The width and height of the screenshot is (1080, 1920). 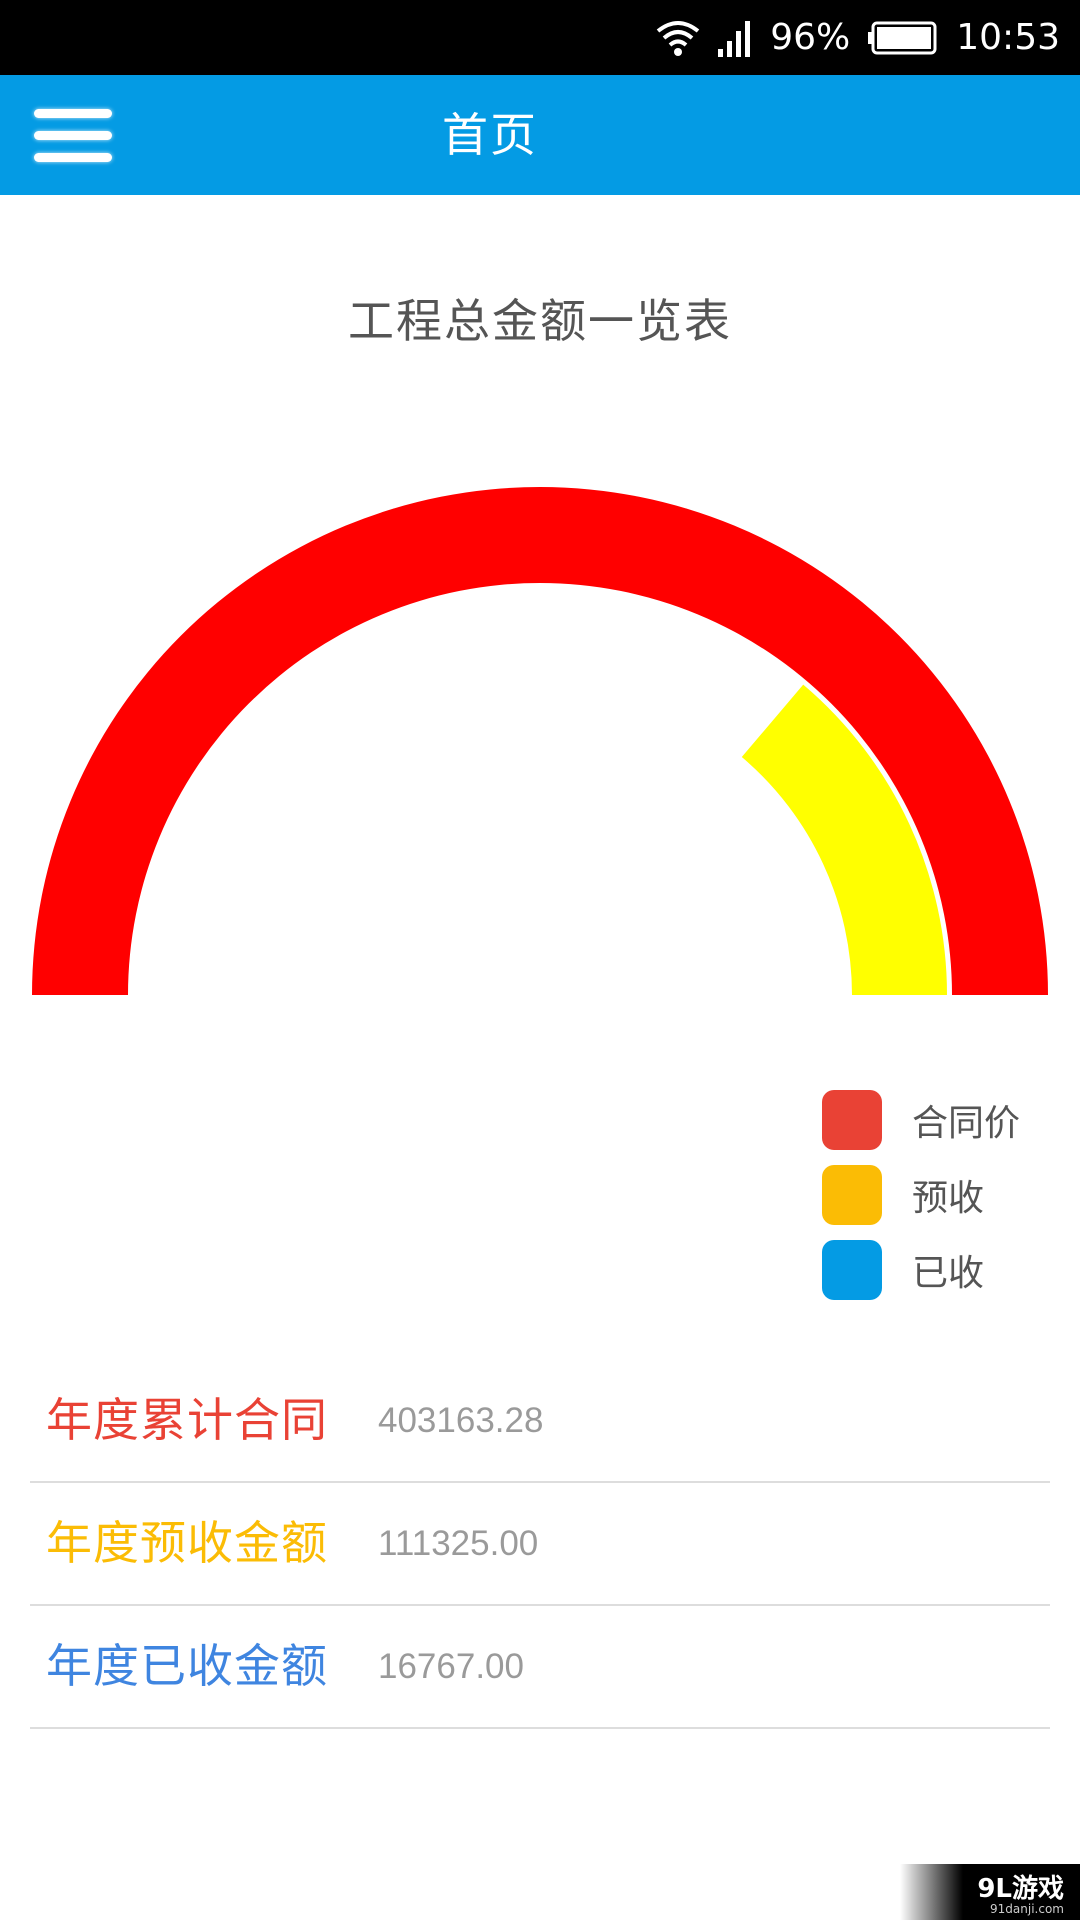 I want to click on chart-title: 工程总金额一览表, so click(x=540, y=321).